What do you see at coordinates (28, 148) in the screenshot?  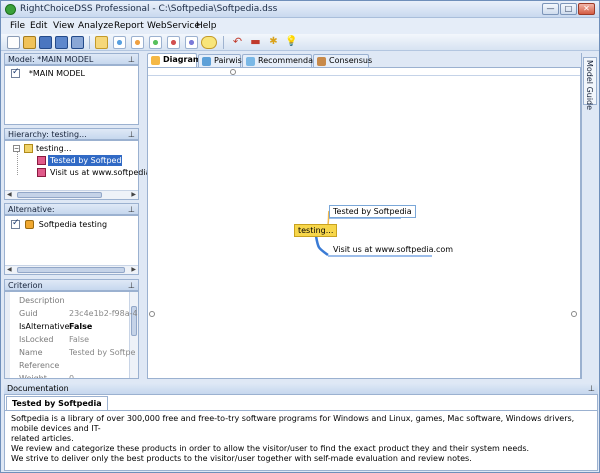 I see `goal-node-icon` at bounding box center [28, 148].